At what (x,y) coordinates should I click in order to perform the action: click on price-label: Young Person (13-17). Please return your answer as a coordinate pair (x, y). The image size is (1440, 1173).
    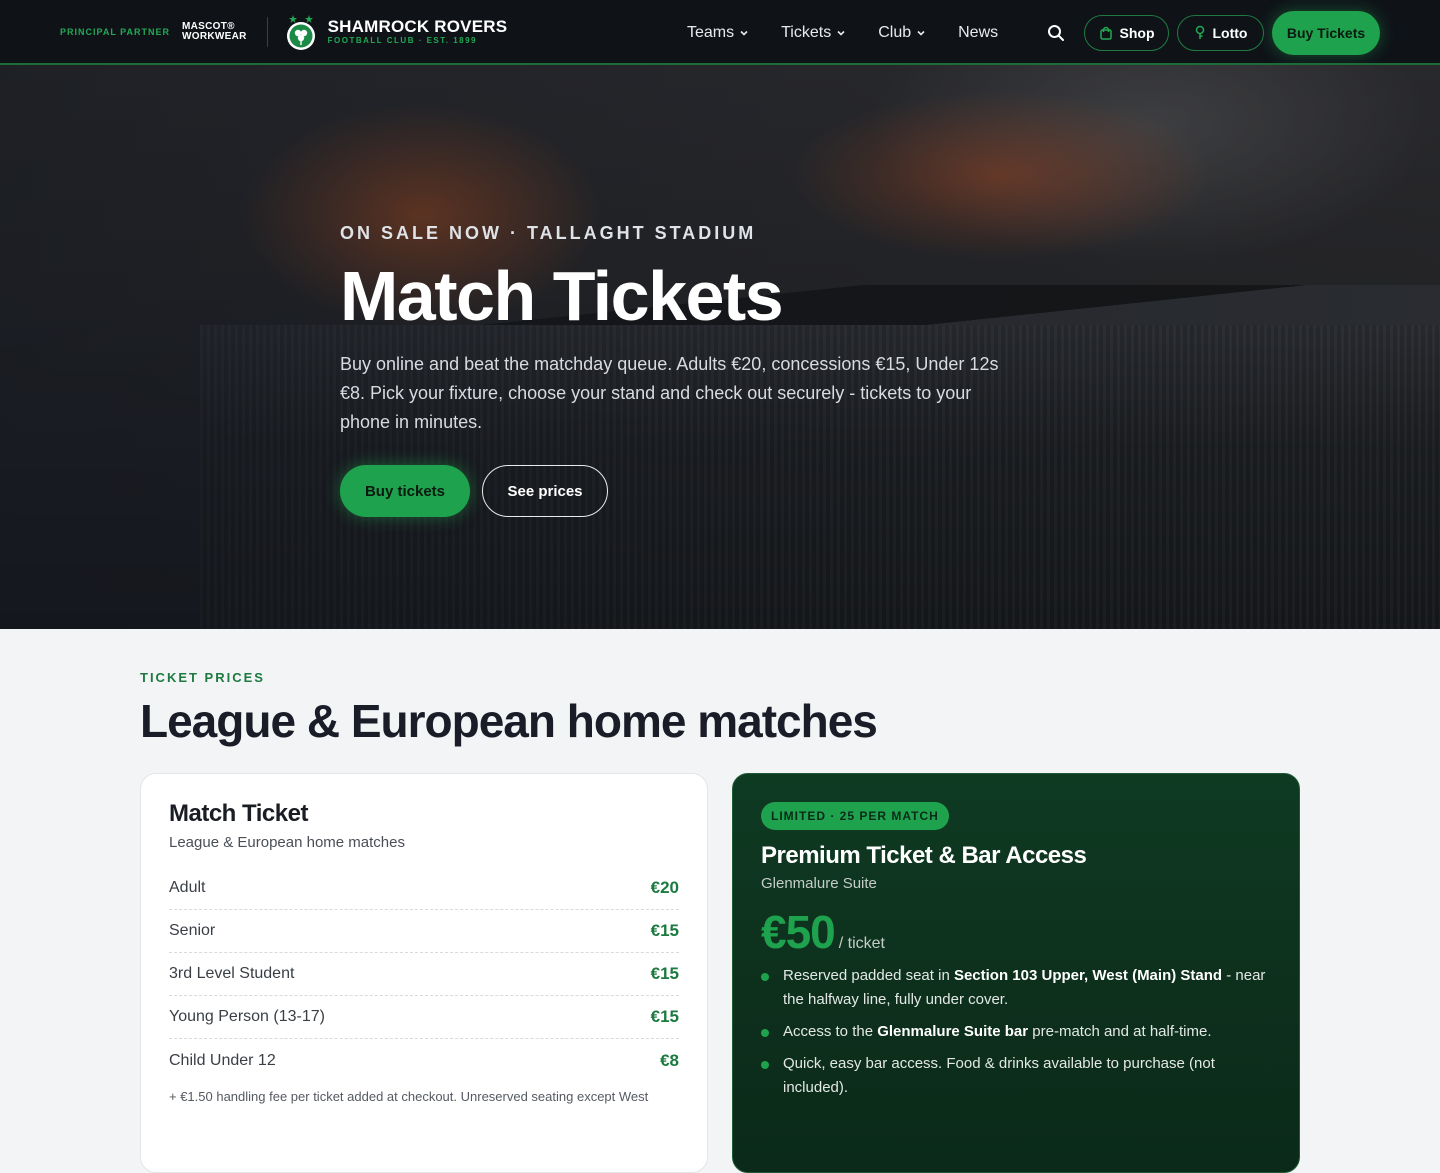
    Looking at the image, I should click on (247, 1016).